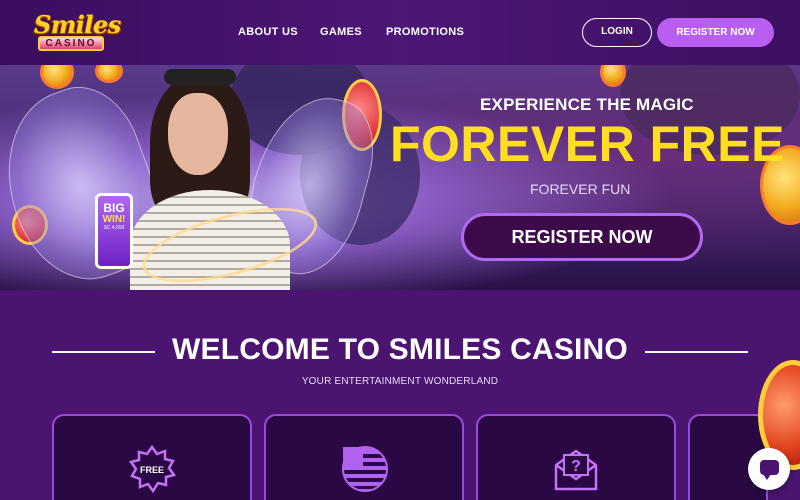 The image size is (800, 500). What do you see at coordinates (587, 104) in the screenshot?
I see `hero-subtitle: EXPERIENCE THE MAGIC` at bounding box center [587, 104].